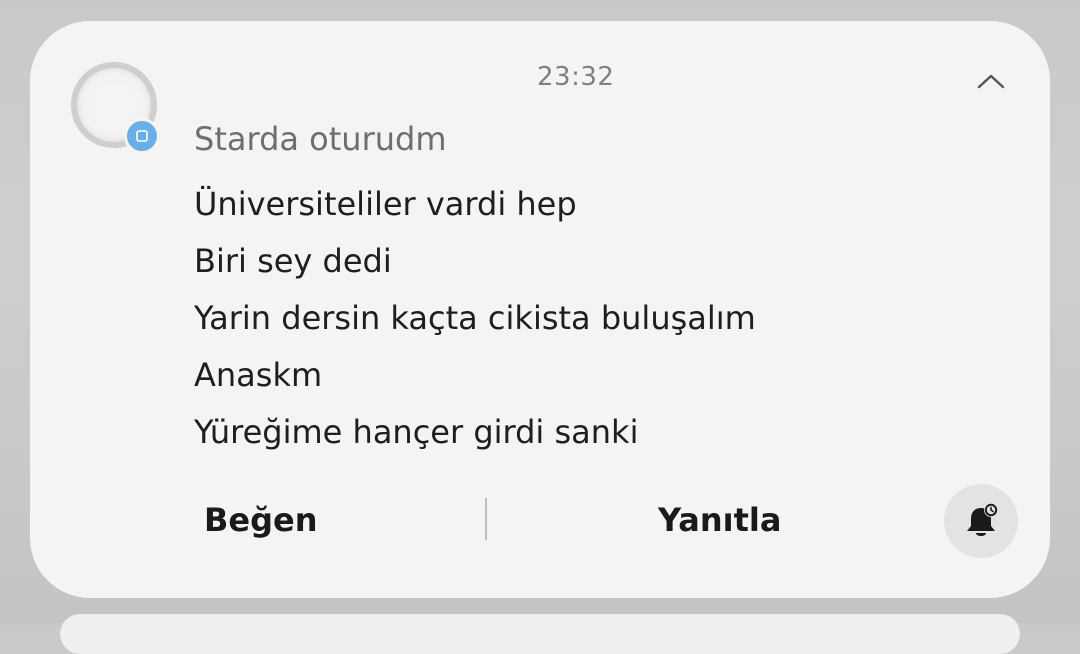  I want to click on collapse-button, so click(991, 81).